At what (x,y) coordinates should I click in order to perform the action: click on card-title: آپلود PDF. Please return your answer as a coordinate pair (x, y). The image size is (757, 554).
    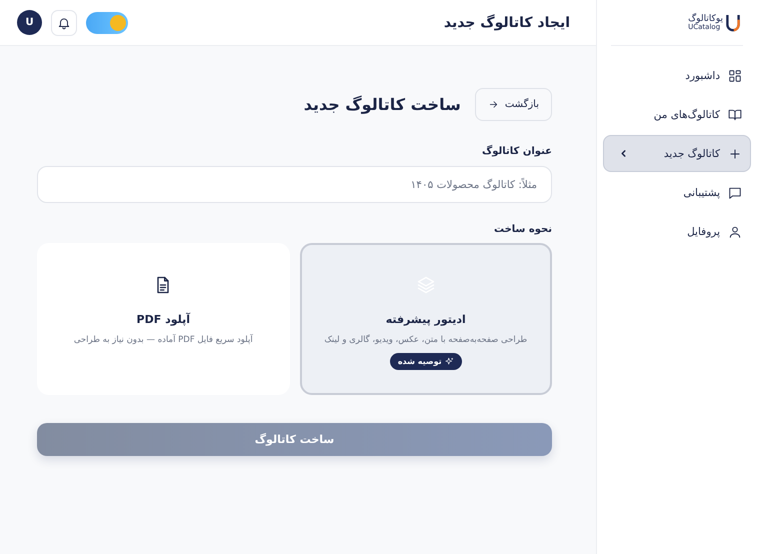
    Looking at the image, I should click on (163, 319).